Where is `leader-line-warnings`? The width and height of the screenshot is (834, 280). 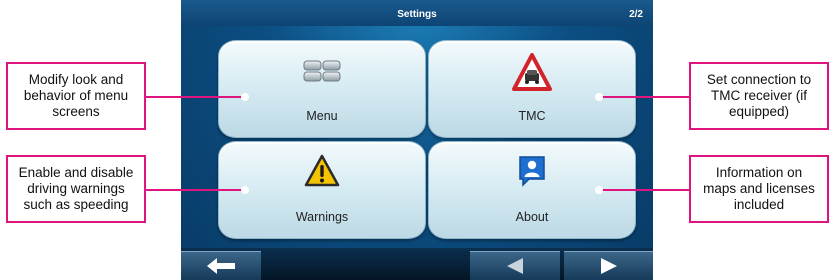 leader-line-warnings is located at coordinates (195, 190).